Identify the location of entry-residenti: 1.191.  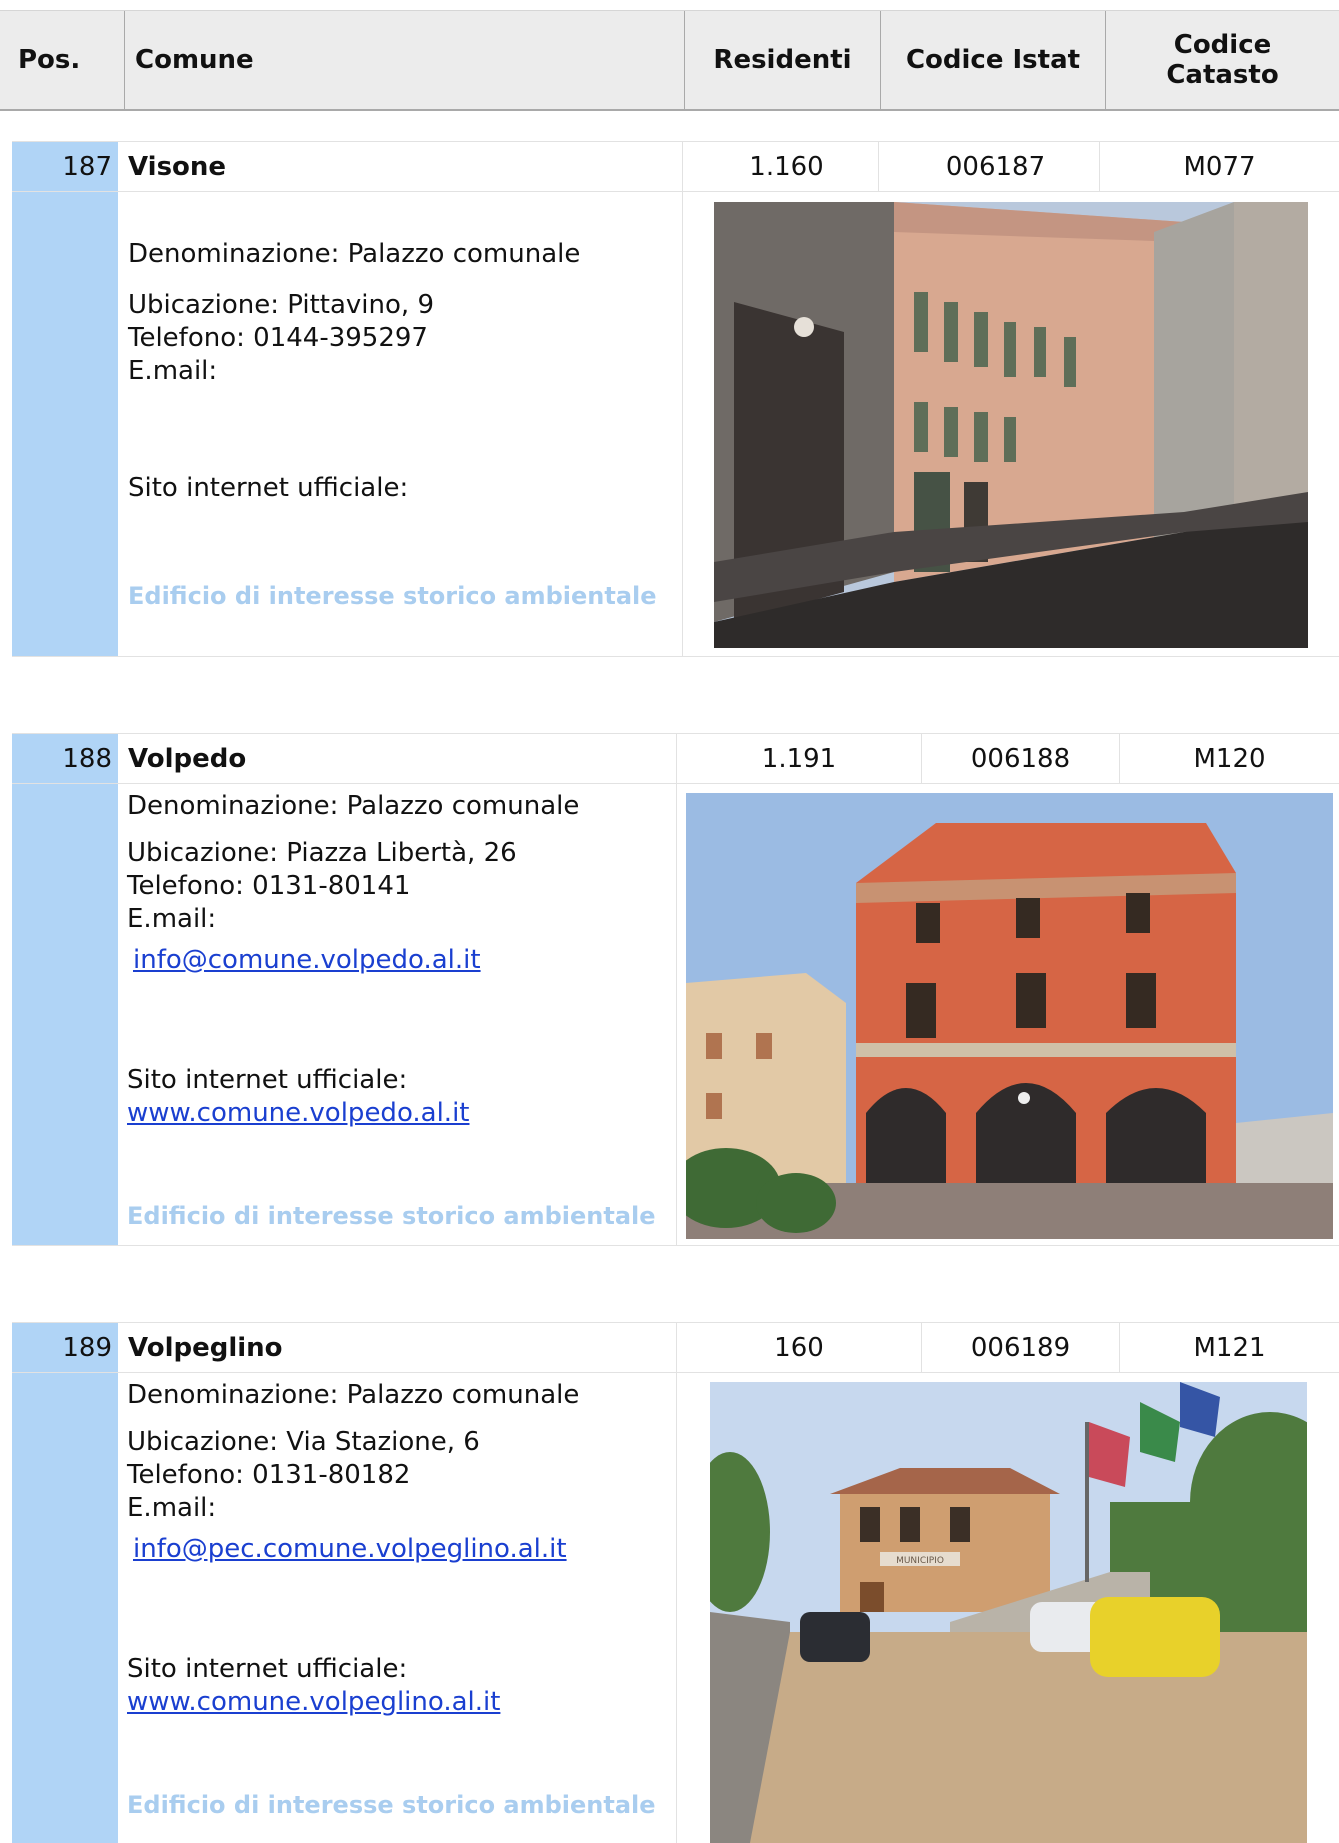
(798, 758).